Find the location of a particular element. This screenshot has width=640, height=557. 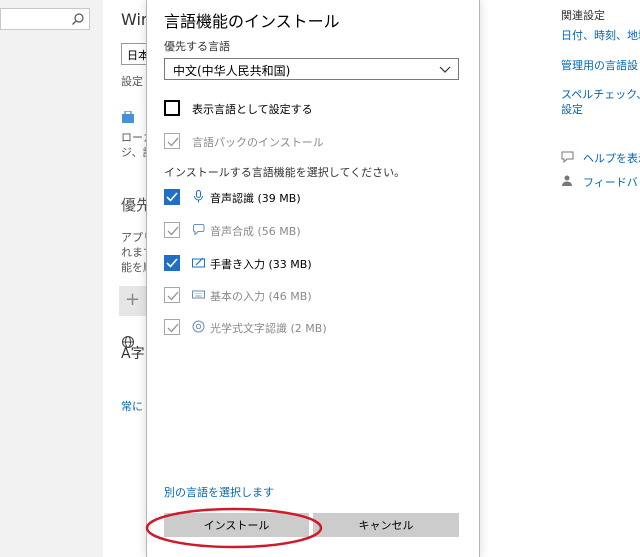

feedback-icon is located at coordinates (567, 180).